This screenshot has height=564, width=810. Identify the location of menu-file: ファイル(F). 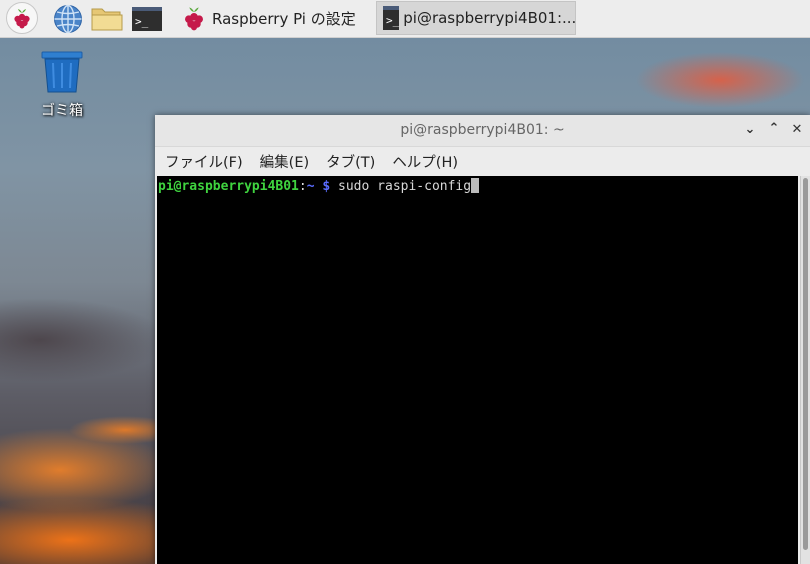
(204, 161).